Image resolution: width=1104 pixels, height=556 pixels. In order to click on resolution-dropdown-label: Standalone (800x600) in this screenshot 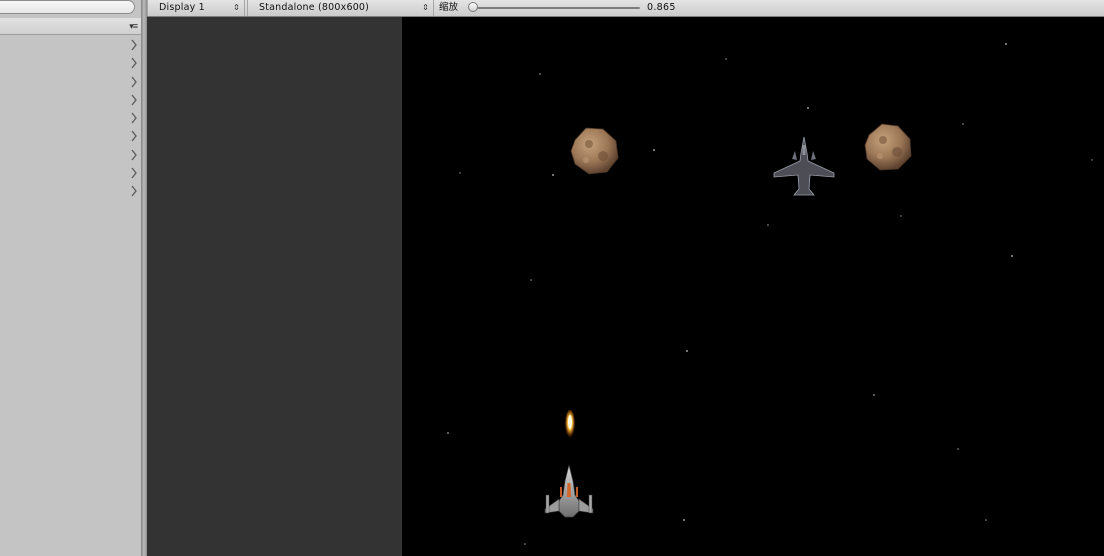, I will do `click(314, 7)`.